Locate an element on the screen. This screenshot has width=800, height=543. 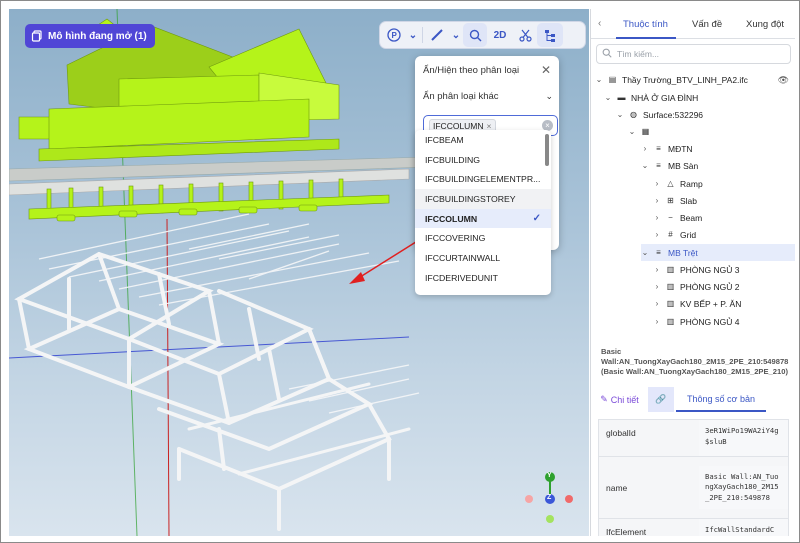
selected-tag-label: IFCCOLUMN is located at coordinates (458, 125).